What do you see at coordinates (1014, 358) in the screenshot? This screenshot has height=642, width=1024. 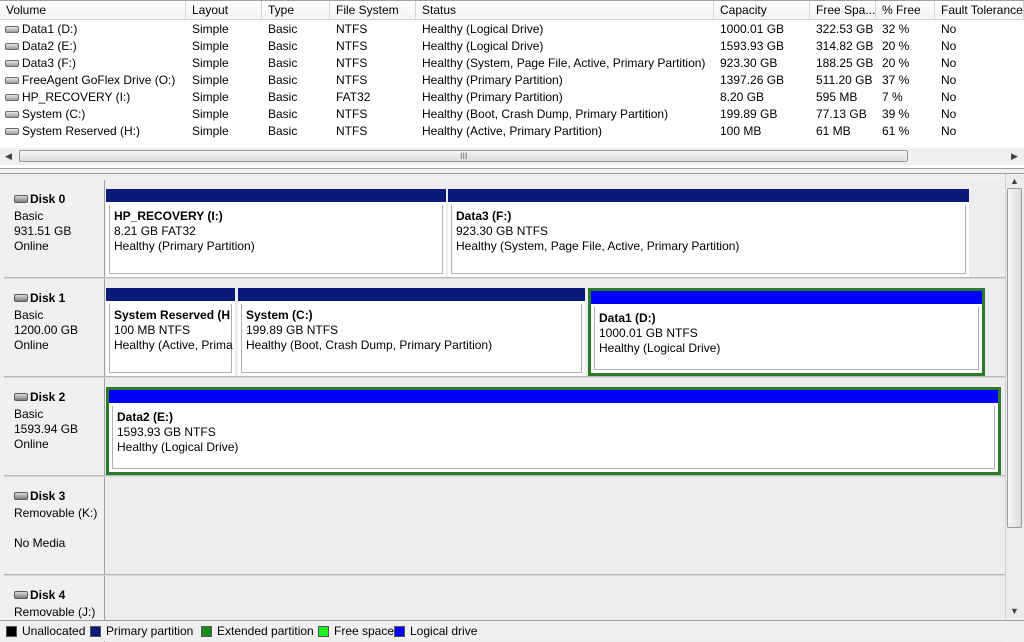 I see `vertical-scroll-thumb` at bounding box center [1014, 358].